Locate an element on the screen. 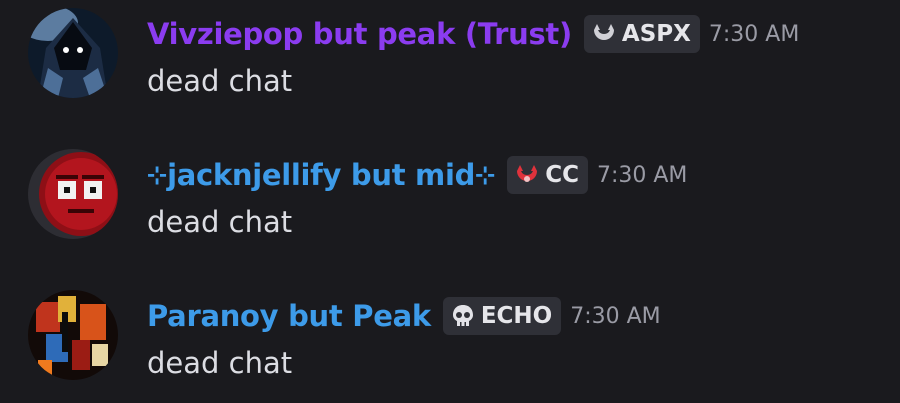  server-tag: ECHO is located at coordinates (502, 316).